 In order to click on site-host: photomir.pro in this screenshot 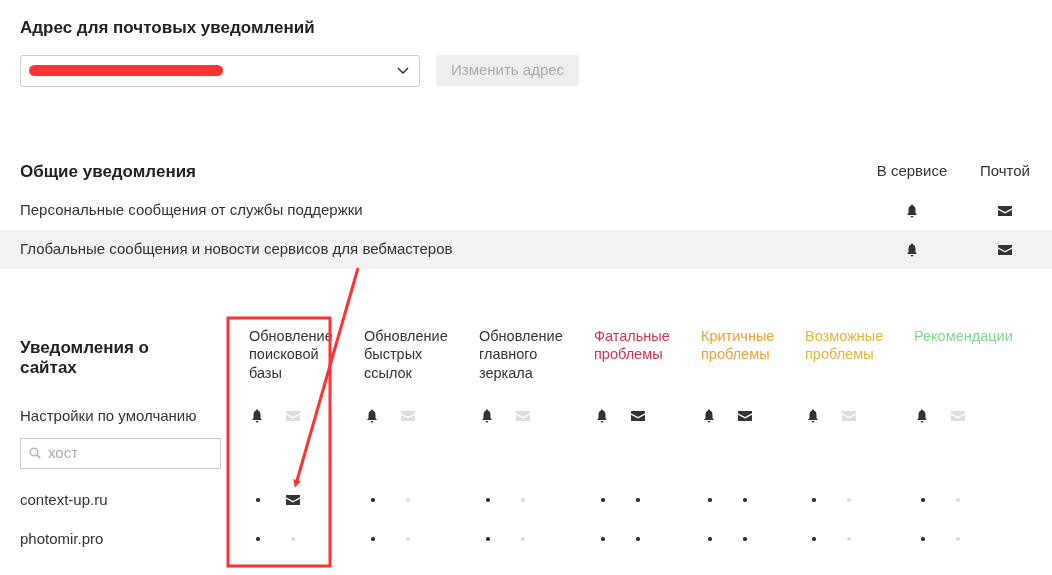, I will do `click(62, 538)`.